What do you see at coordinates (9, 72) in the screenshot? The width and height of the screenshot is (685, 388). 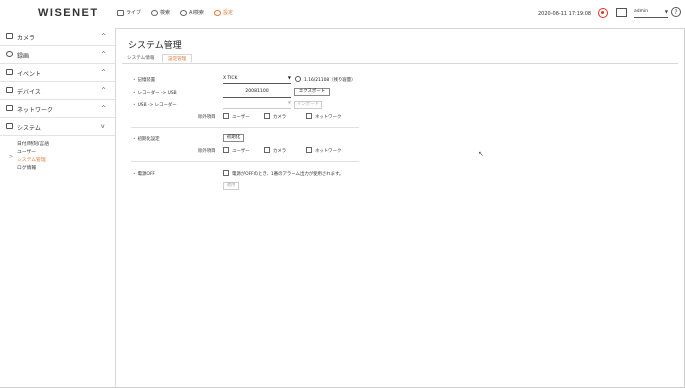 I see `event-icon` at bounding box center [9, 72].